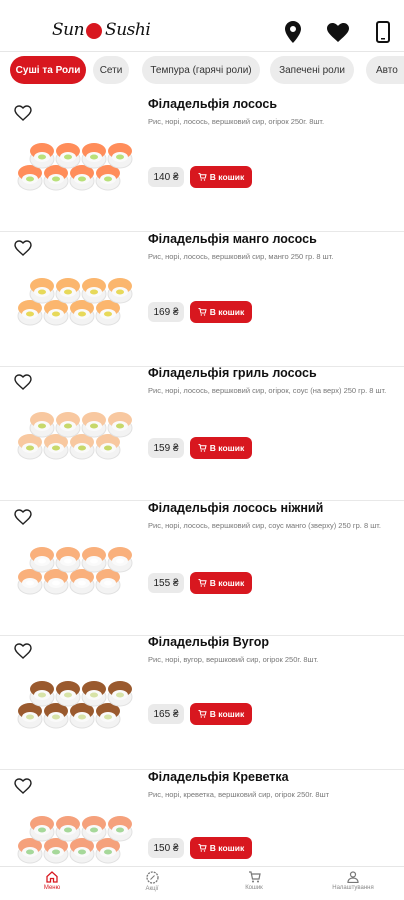 The height and width of the screenshot is (900, 404). What do you see at coordinates (293, 32) in the screenshot?
I see `location-pin-icon` at bounding box center [293, 32].